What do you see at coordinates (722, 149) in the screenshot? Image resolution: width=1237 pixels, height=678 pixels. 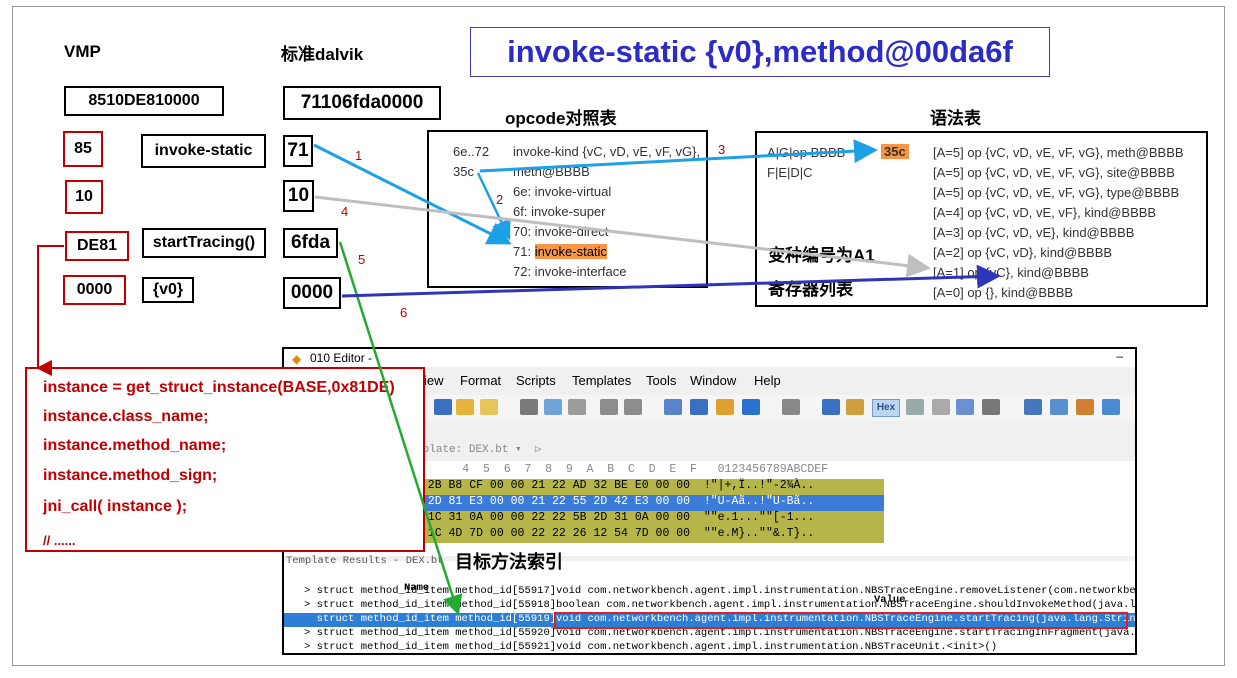 I see `arrow-number-3: 3` at bounding box center [722, 149].